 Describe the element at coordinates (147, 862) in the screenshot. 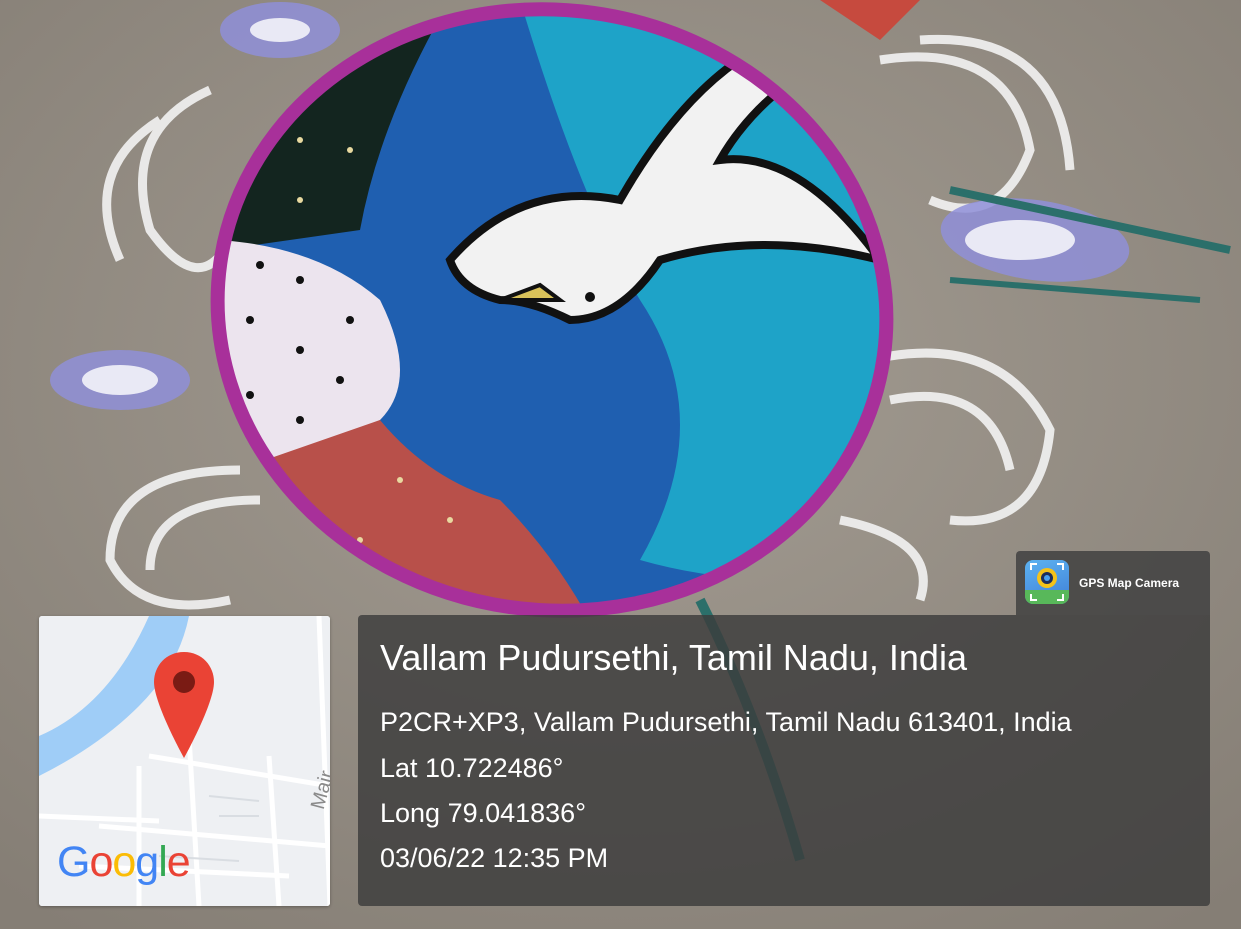

I see `google-logo-letter: g` at that location.